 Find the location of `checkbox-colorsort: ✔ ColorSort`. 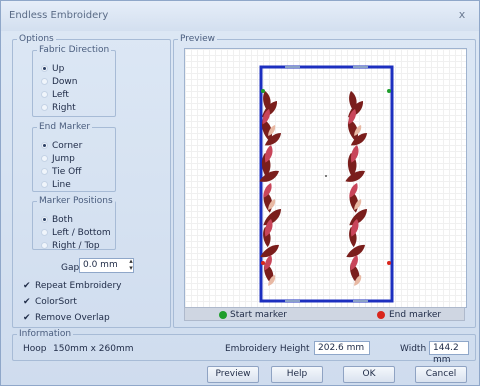

checkbox-colorsort: ✔ ColorSort is located at coordinates (50, 302).